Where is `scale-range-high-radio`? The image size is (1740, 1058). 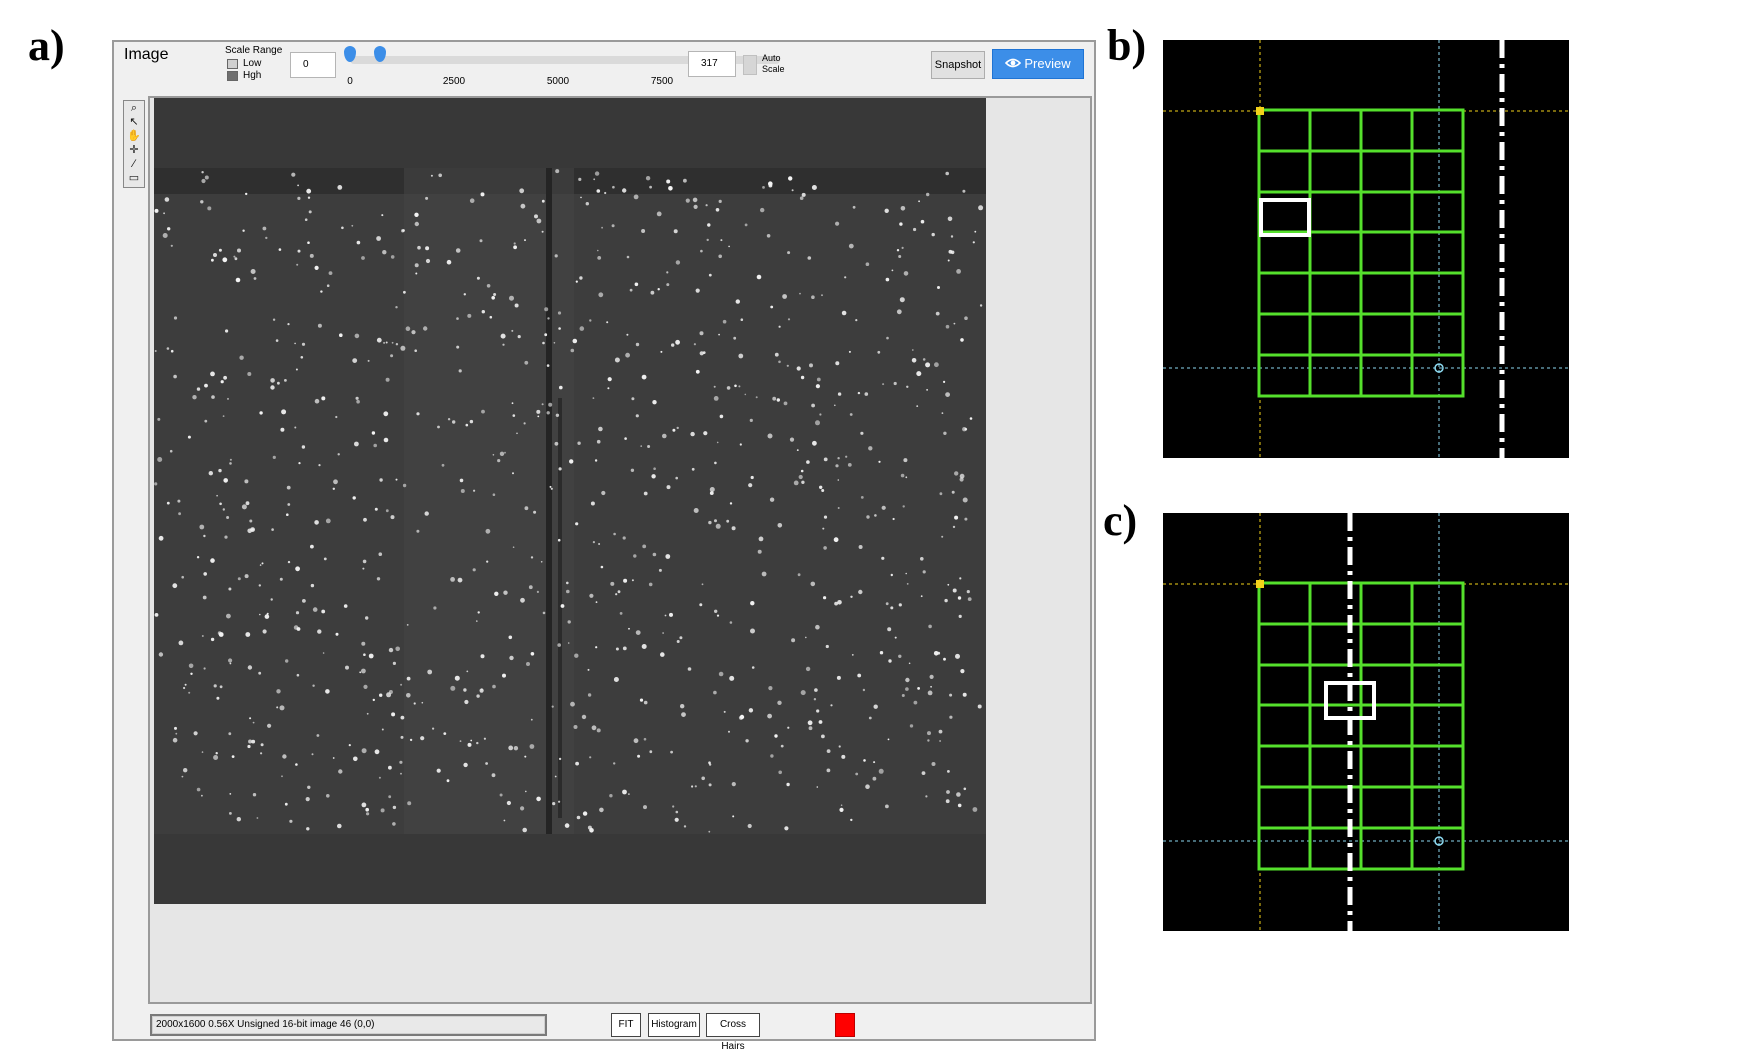
scale-range-high-radio is located at coordinates (232, 76).